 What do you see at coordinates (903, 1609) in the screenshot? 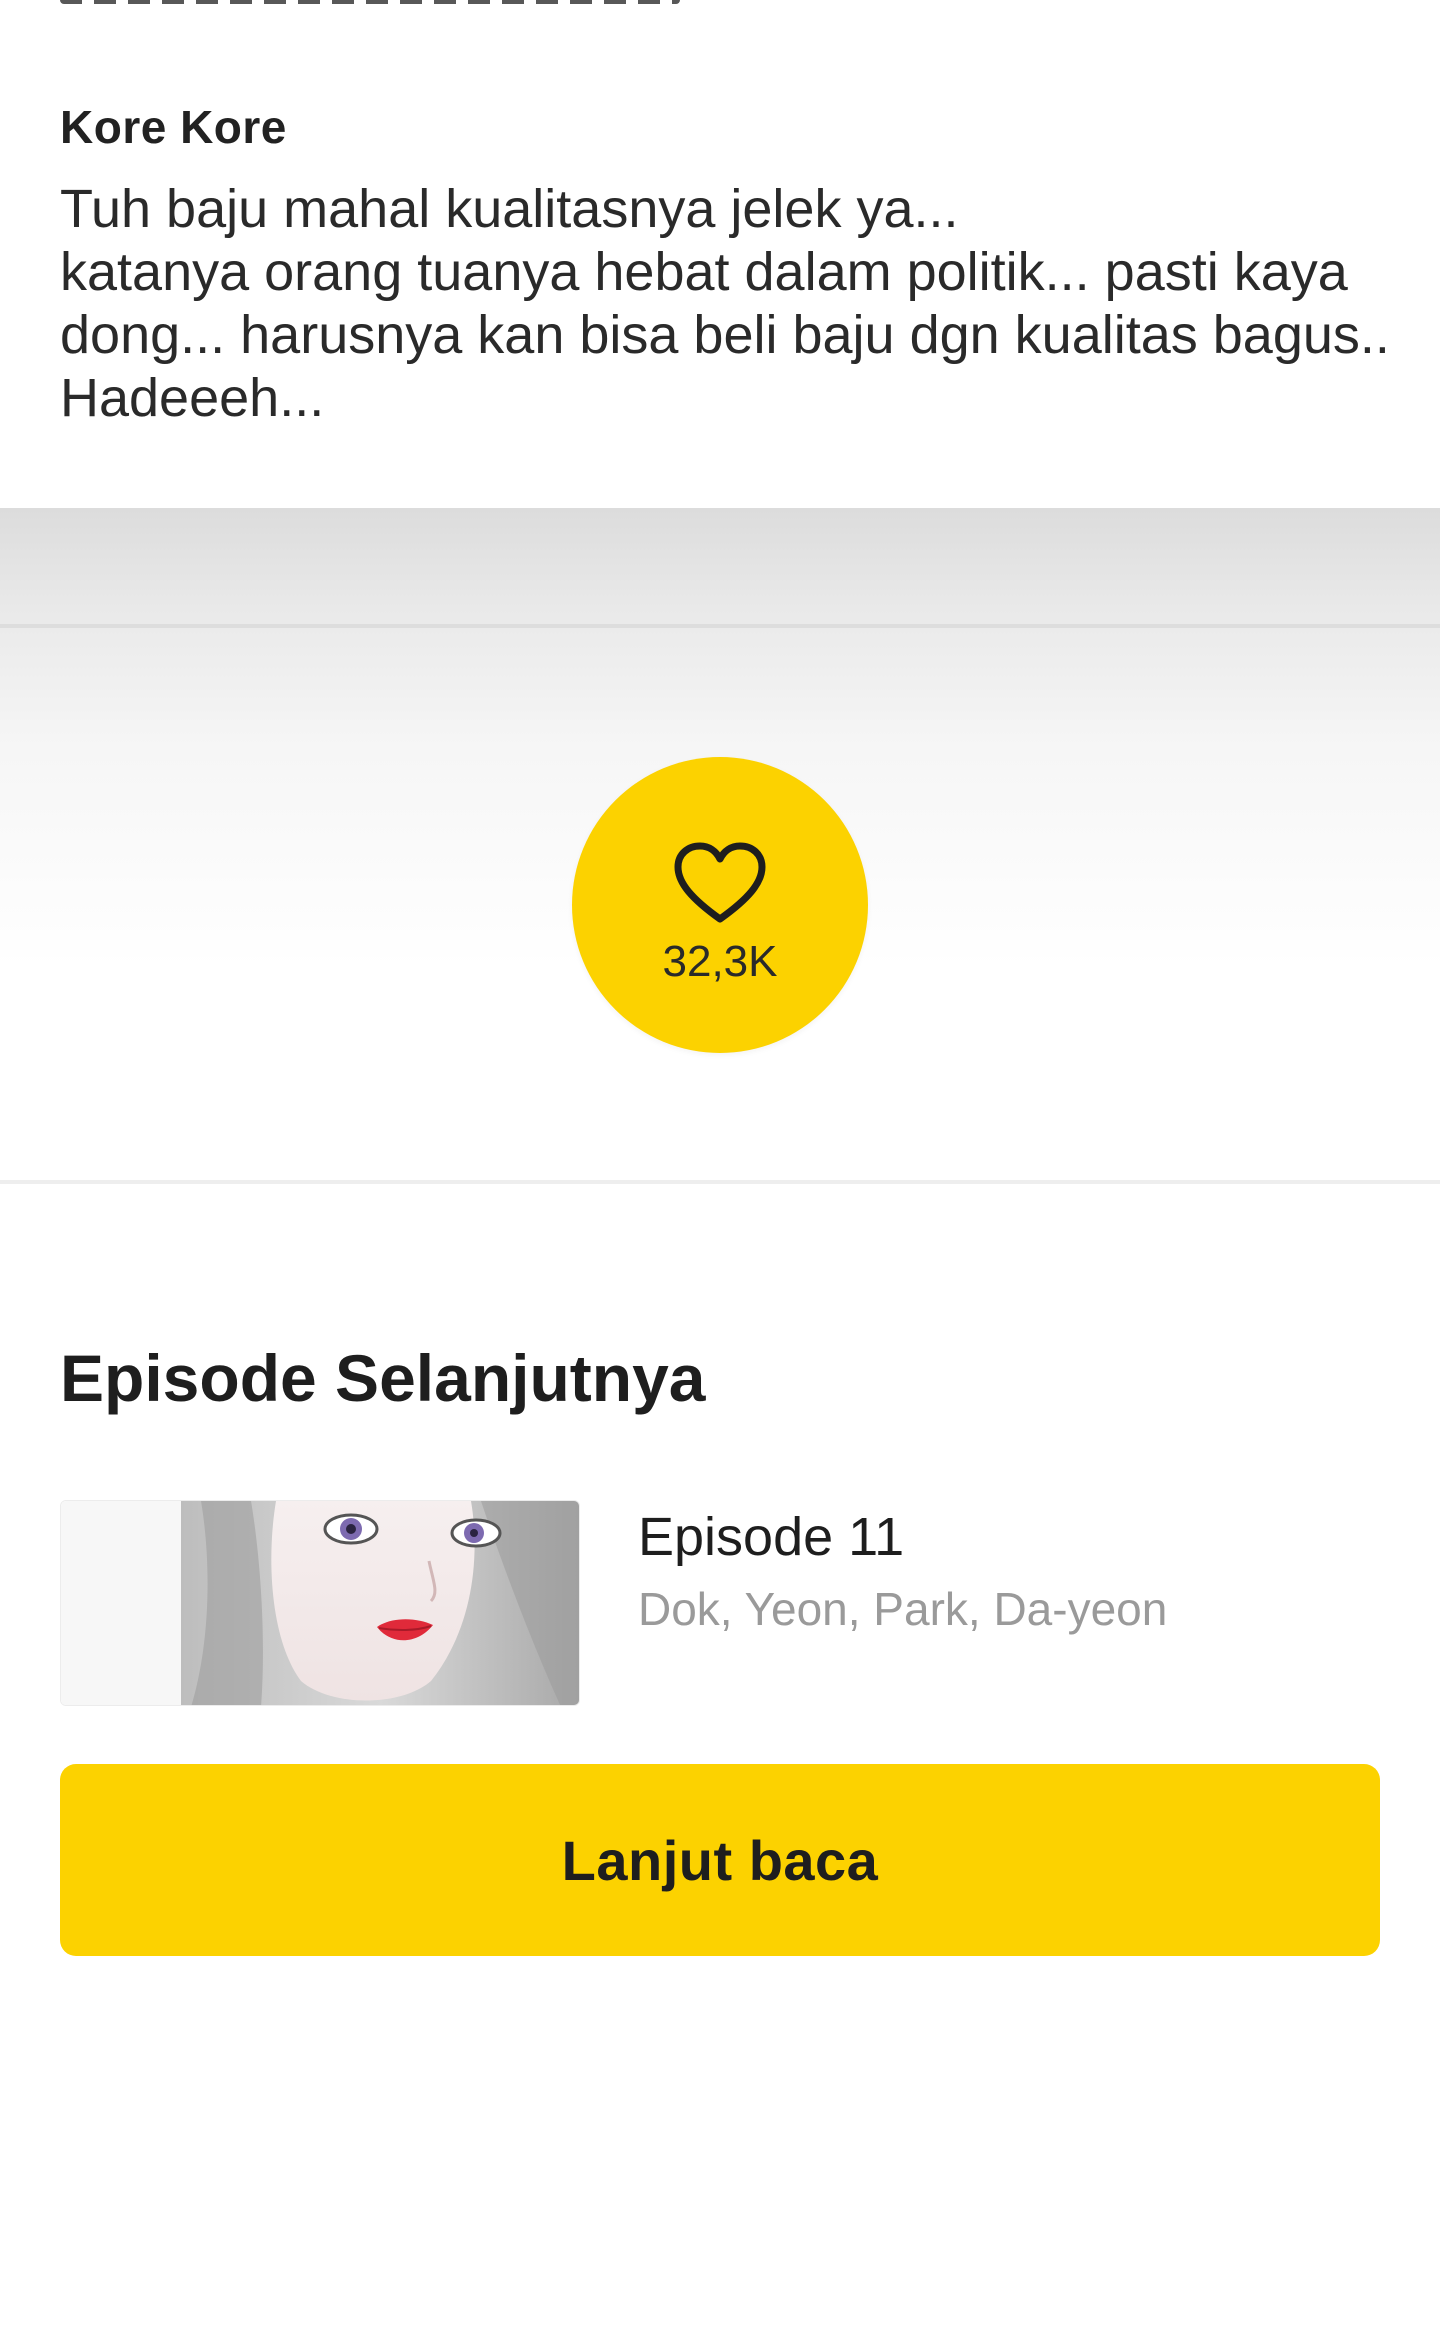
I see `episode-authors: Dok, Yeon, Park, Da-yeon` at bounding box center [903, 1609].